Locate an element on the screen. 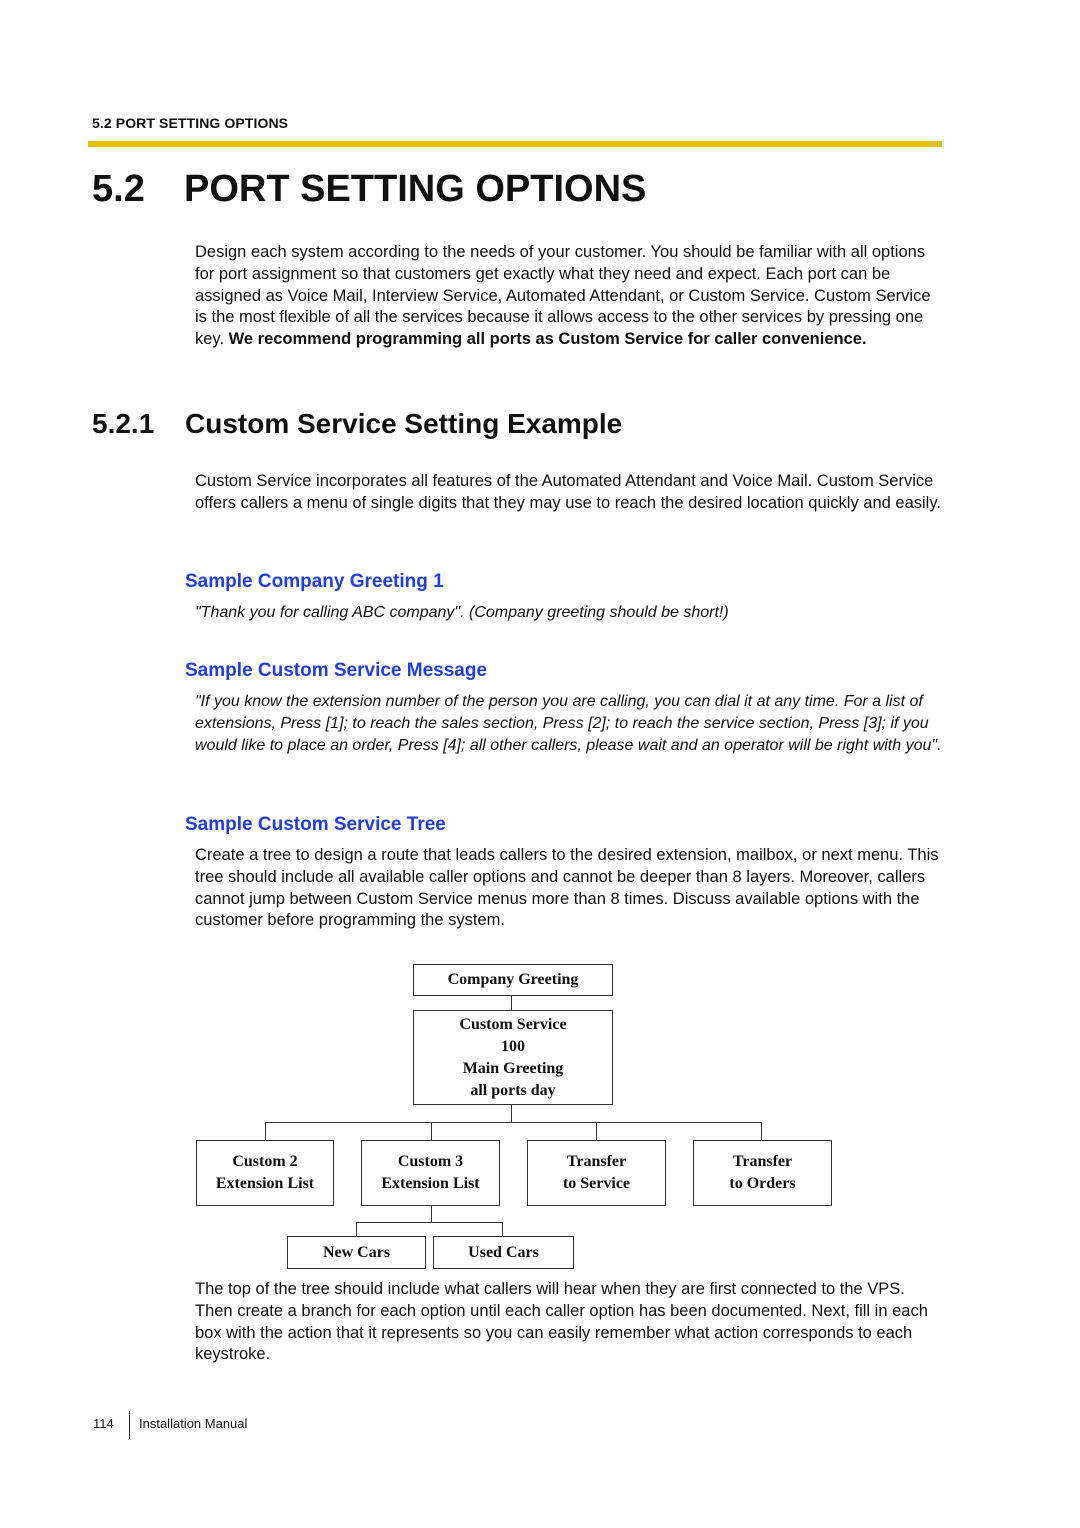  connector-main-down is located at coordinates (511, 1113).